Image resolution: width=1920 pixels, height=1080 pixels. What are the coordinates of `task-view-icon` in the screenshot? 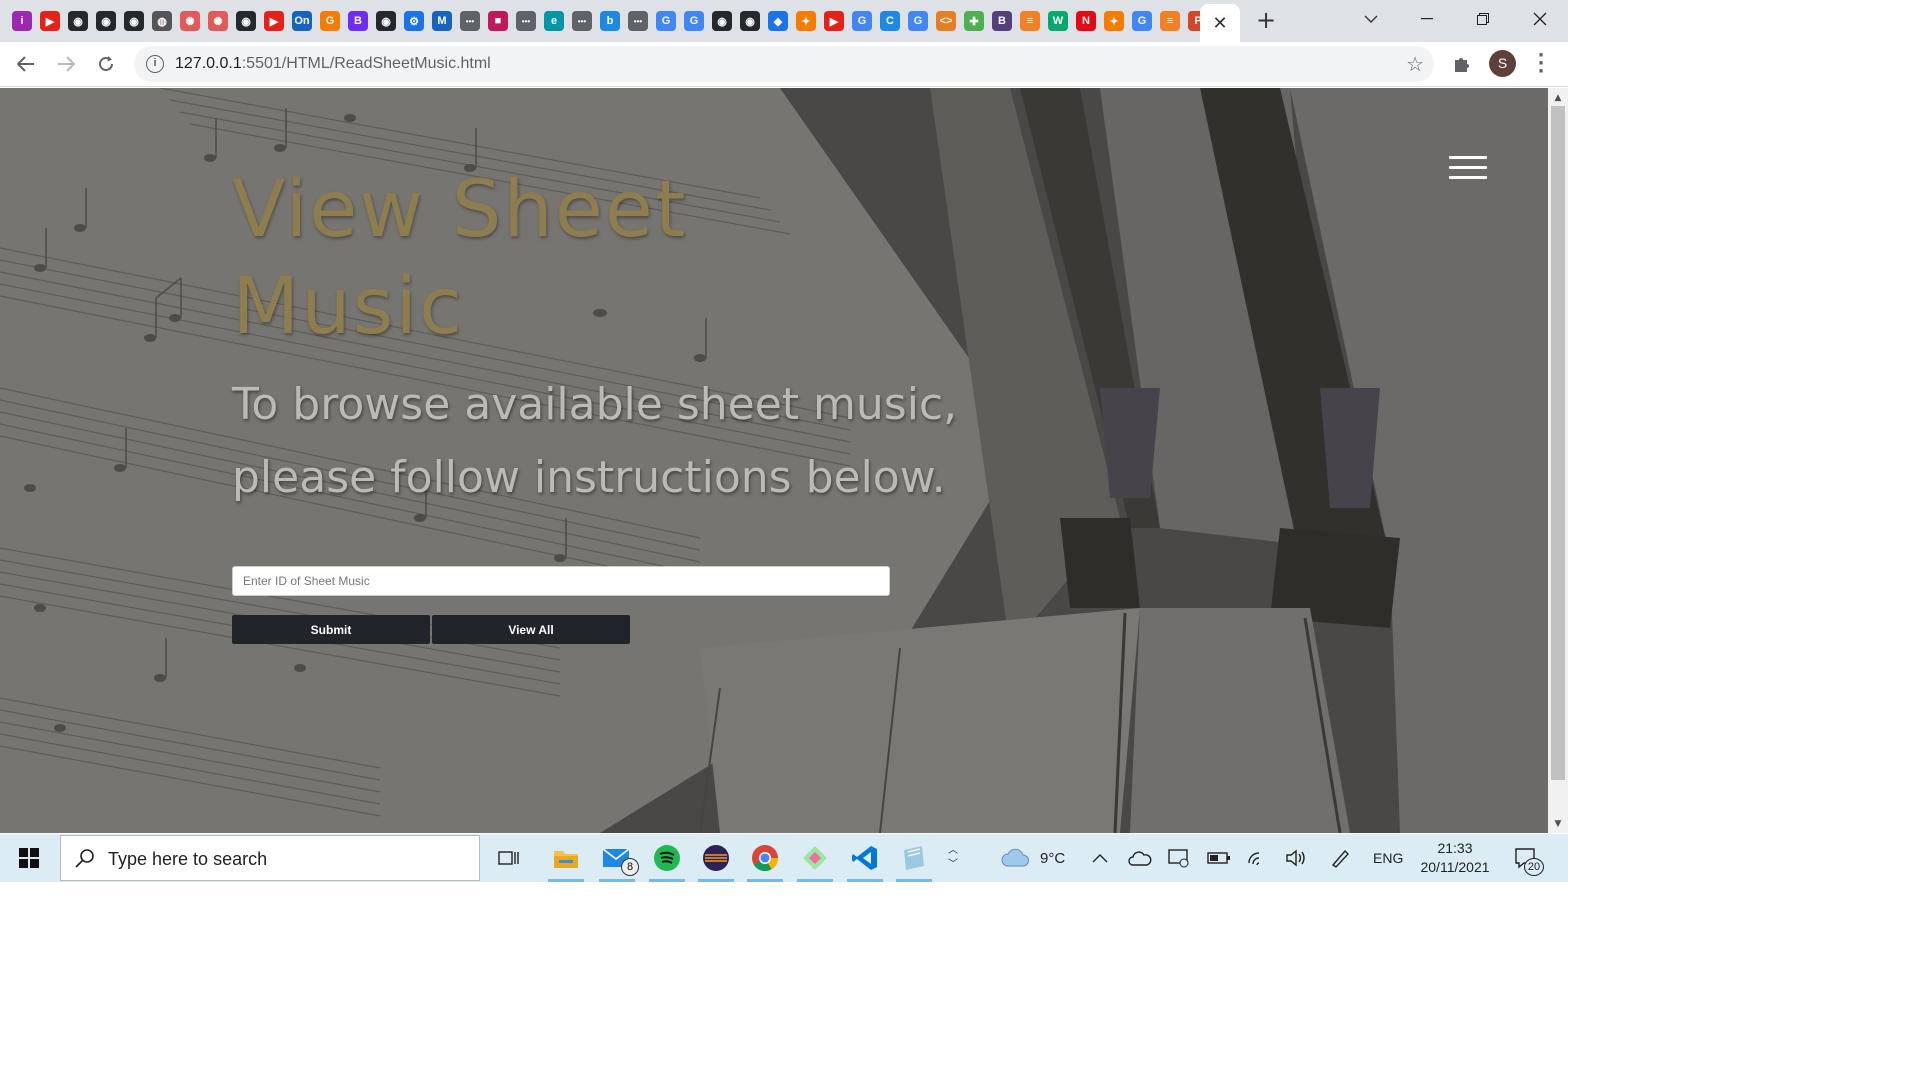 It's located at (509, 858).